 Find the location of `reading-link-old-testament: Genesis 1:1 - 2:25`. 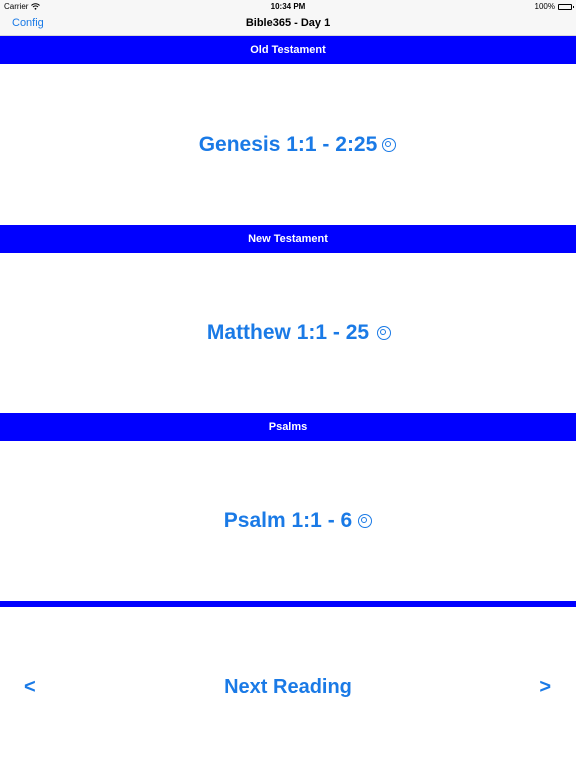

reading-link-old-testament: Genesis 1:1 - 2:25 is located at coordinates (288, 145).